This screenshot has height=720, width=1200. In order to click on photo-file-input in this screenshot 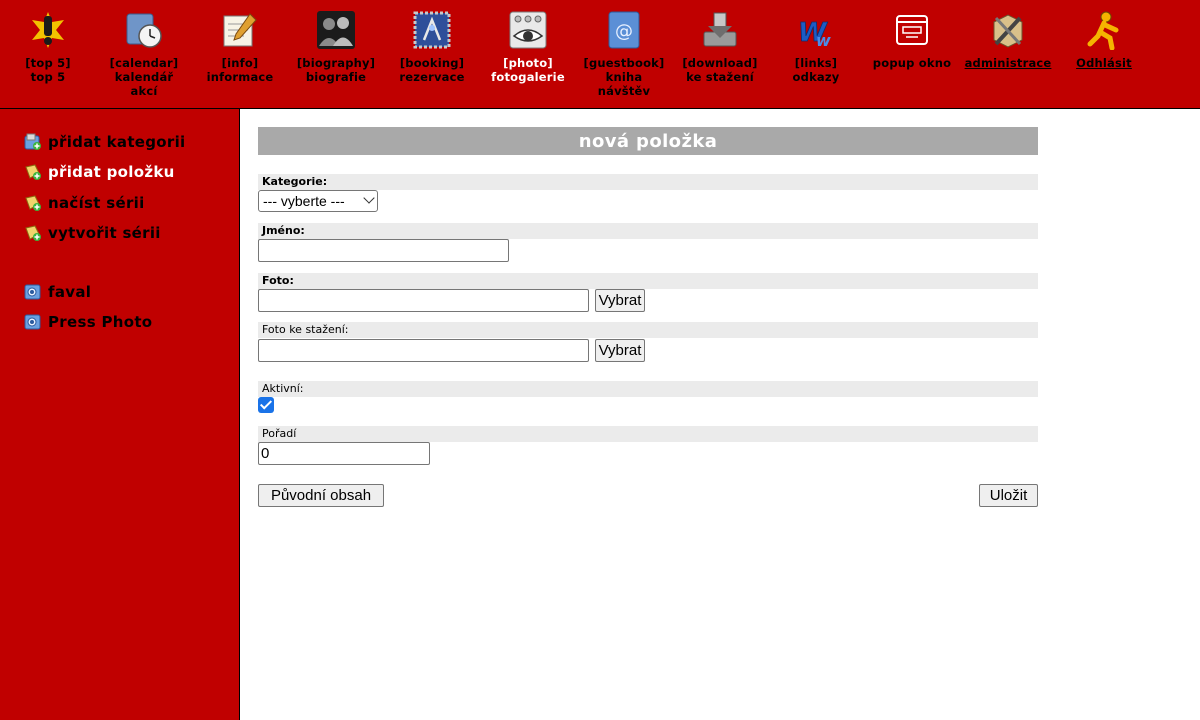, I will do `click(423, 300)`.